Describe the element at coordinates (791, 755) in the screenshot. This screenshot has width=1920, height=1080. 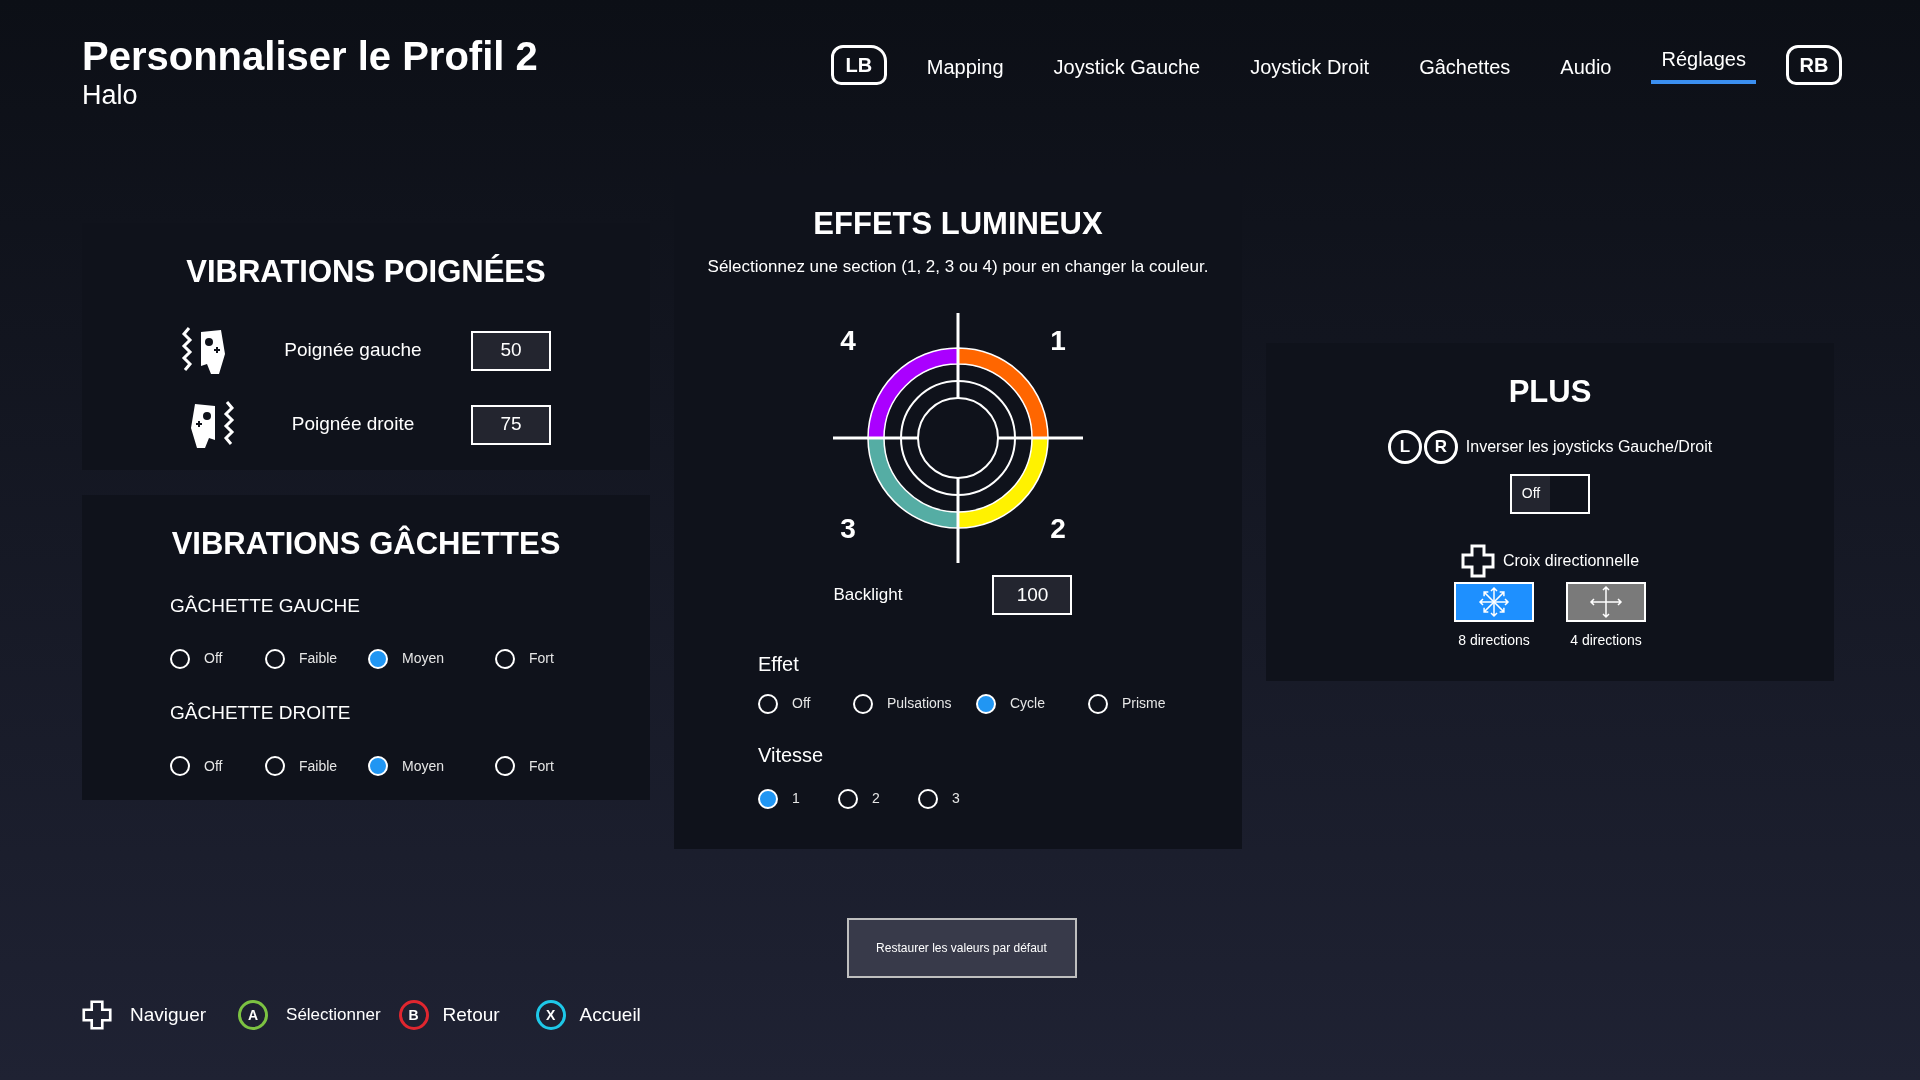
I see `speed-label: Vitesse` at that location.